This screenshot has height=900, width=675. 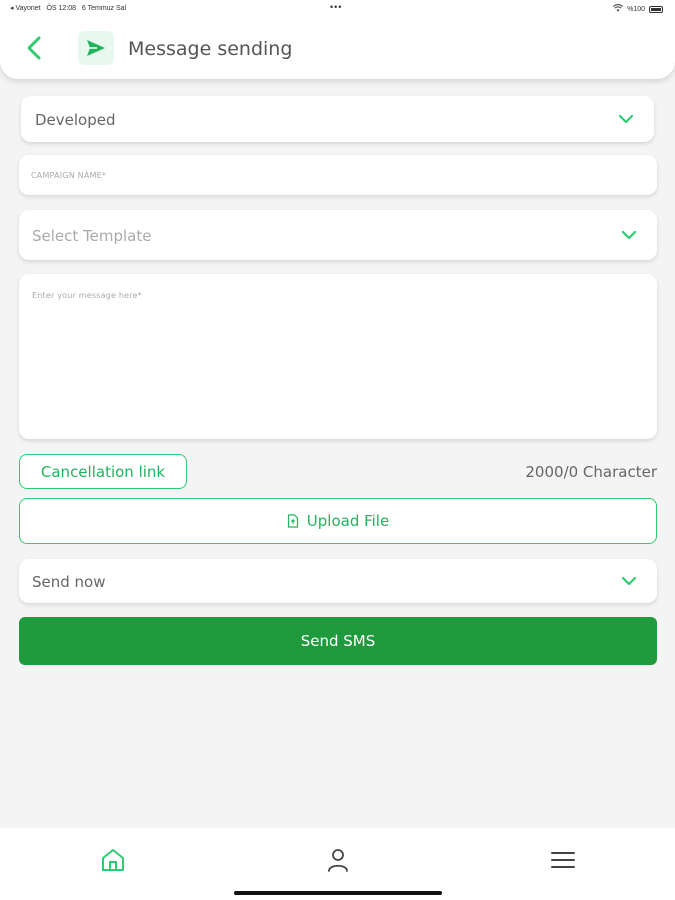 I want to click on page-title: Message sending, so click(x=210, y=49).